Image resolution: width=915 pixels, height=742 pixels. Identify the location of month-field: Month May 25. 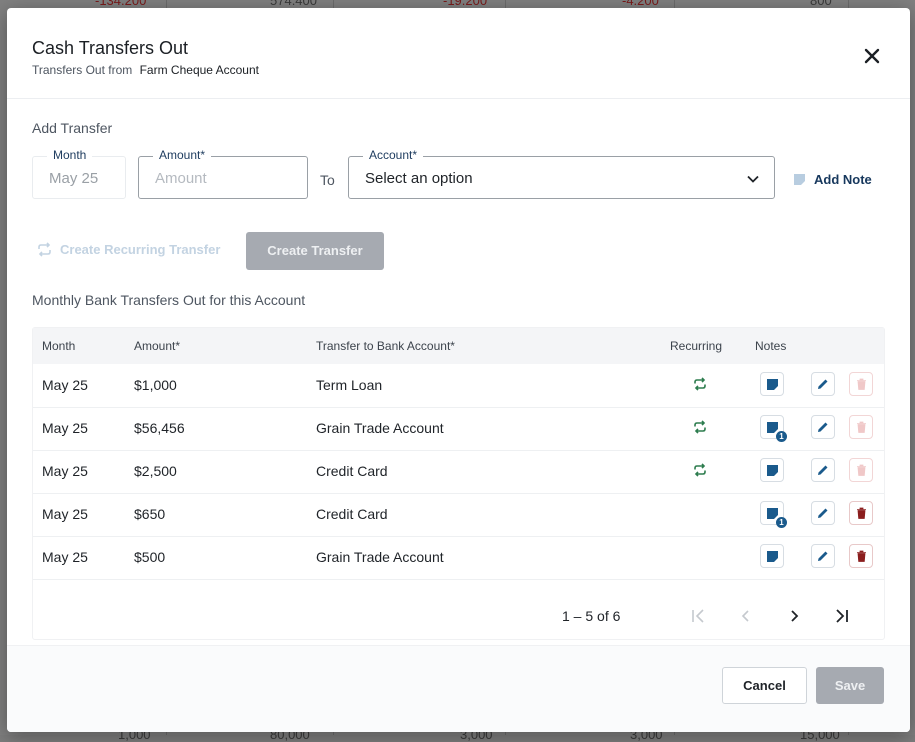
(79, 173).